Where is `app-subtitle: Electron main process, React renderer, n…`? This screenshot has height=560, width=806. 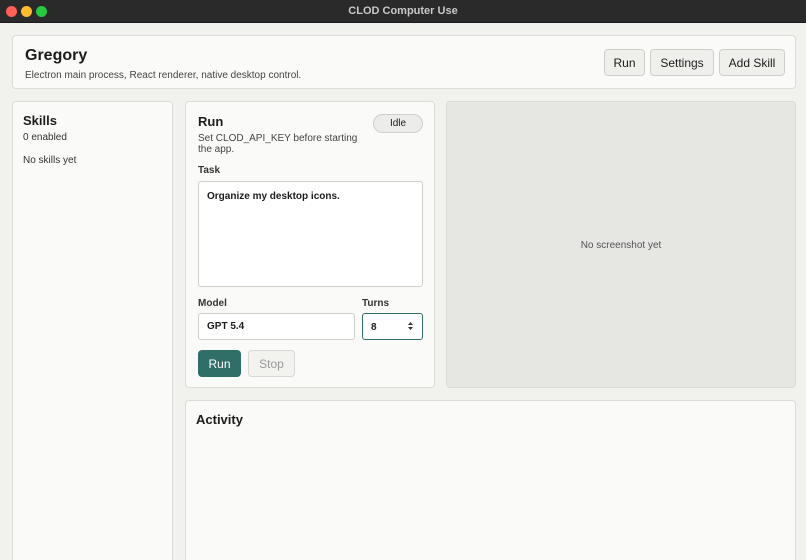 app-subtitle: Electron main process, React renderer, n… is located at coordinates (163, 75).